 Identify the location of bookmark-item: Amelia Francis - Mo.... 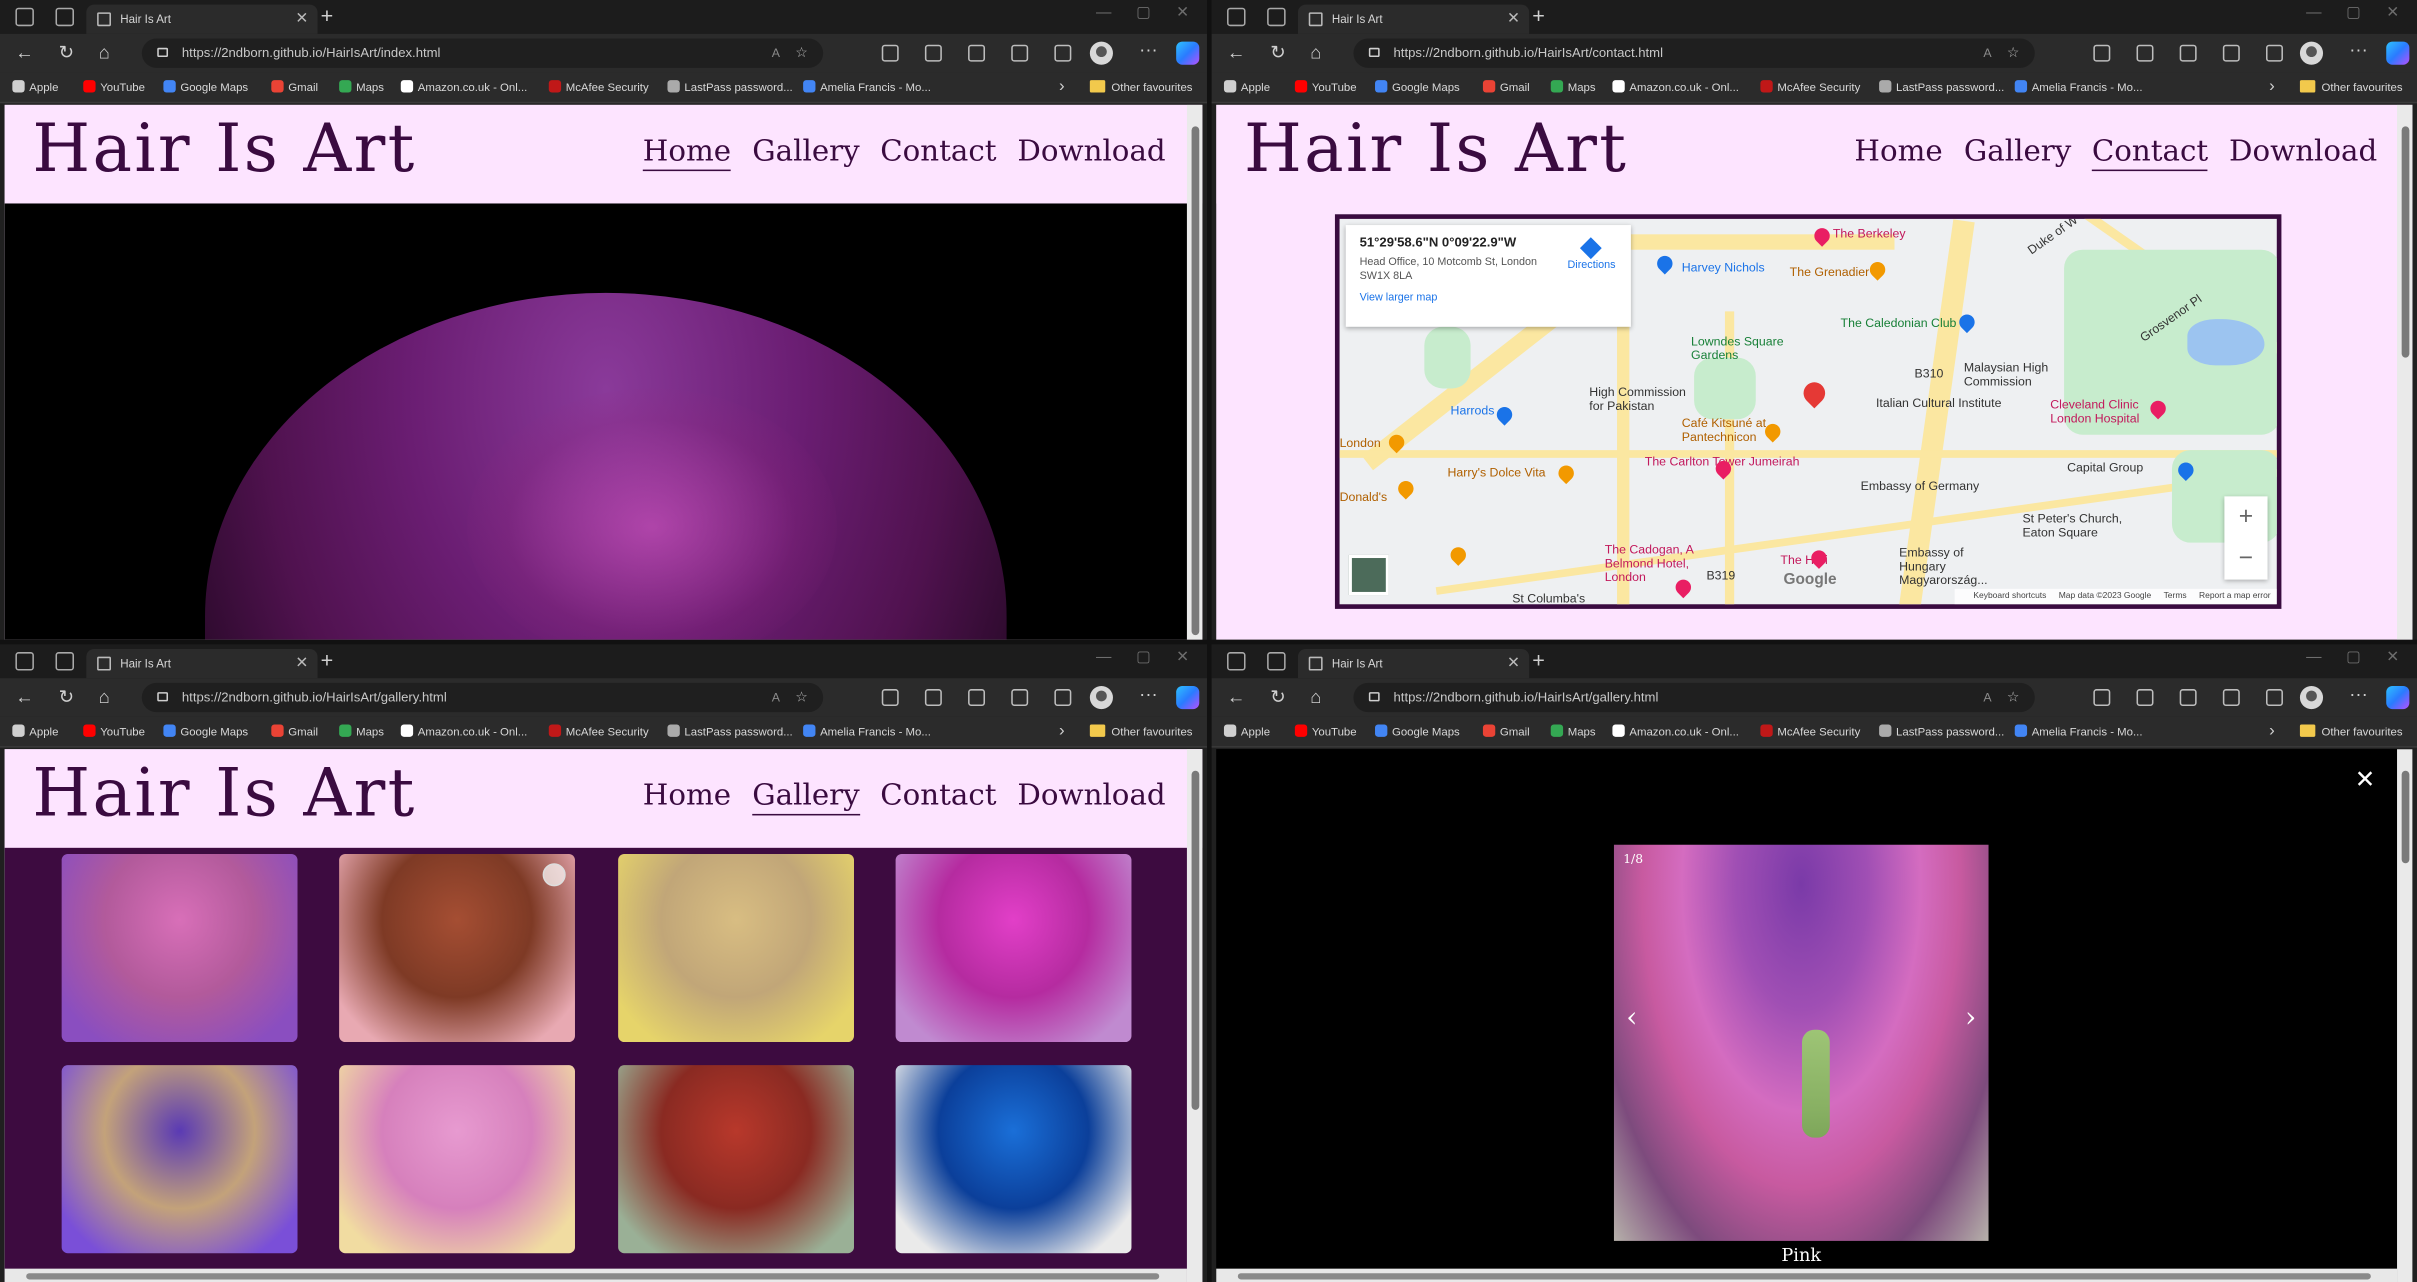
(867, 87).